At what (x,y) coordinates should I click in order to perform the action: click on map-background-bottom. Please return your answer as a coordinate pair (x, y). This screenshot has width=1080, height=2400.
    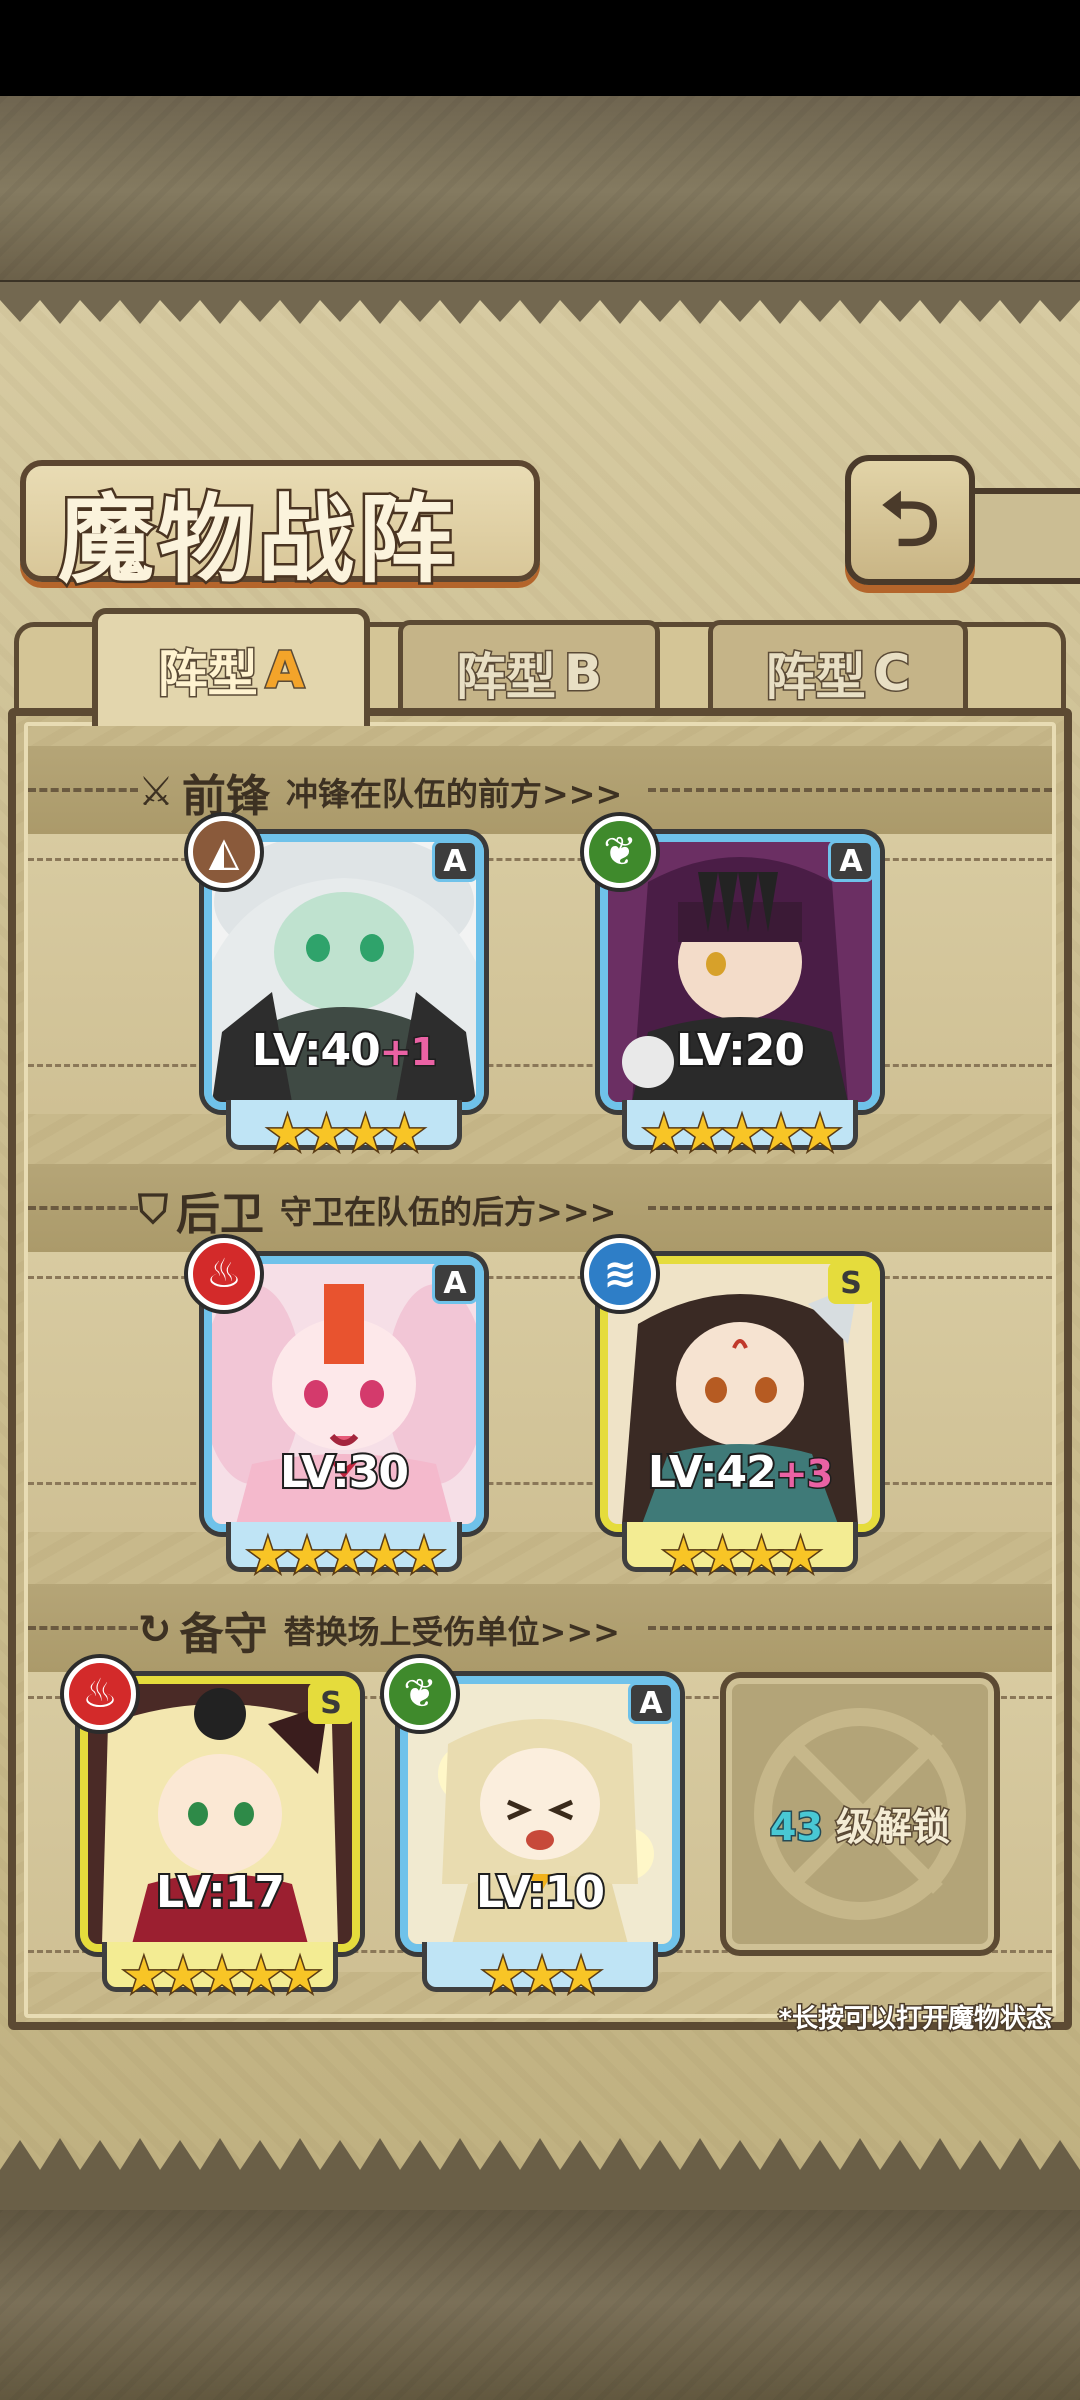
    Looking at the image, I should click on (540, 2302).